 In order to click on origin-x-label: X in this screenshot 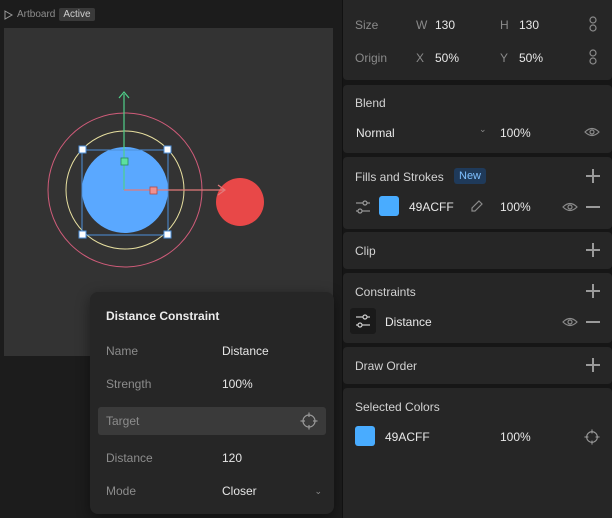, I will do `click(420, 58)`.